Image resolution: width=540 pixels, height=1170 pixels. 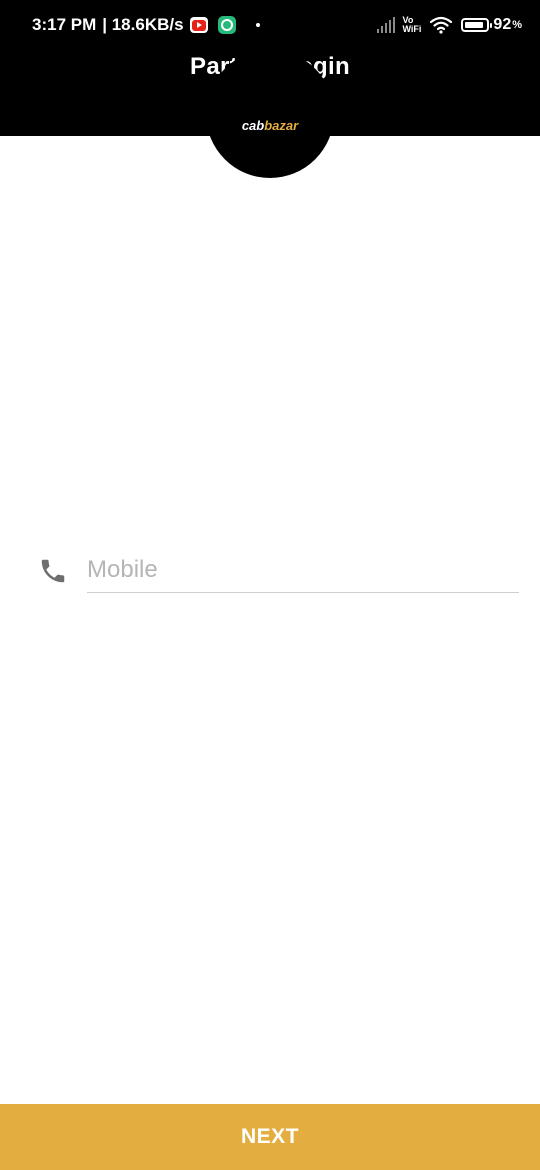 I want to click on logo-part-cab: cab, so click(x=253, y=125).